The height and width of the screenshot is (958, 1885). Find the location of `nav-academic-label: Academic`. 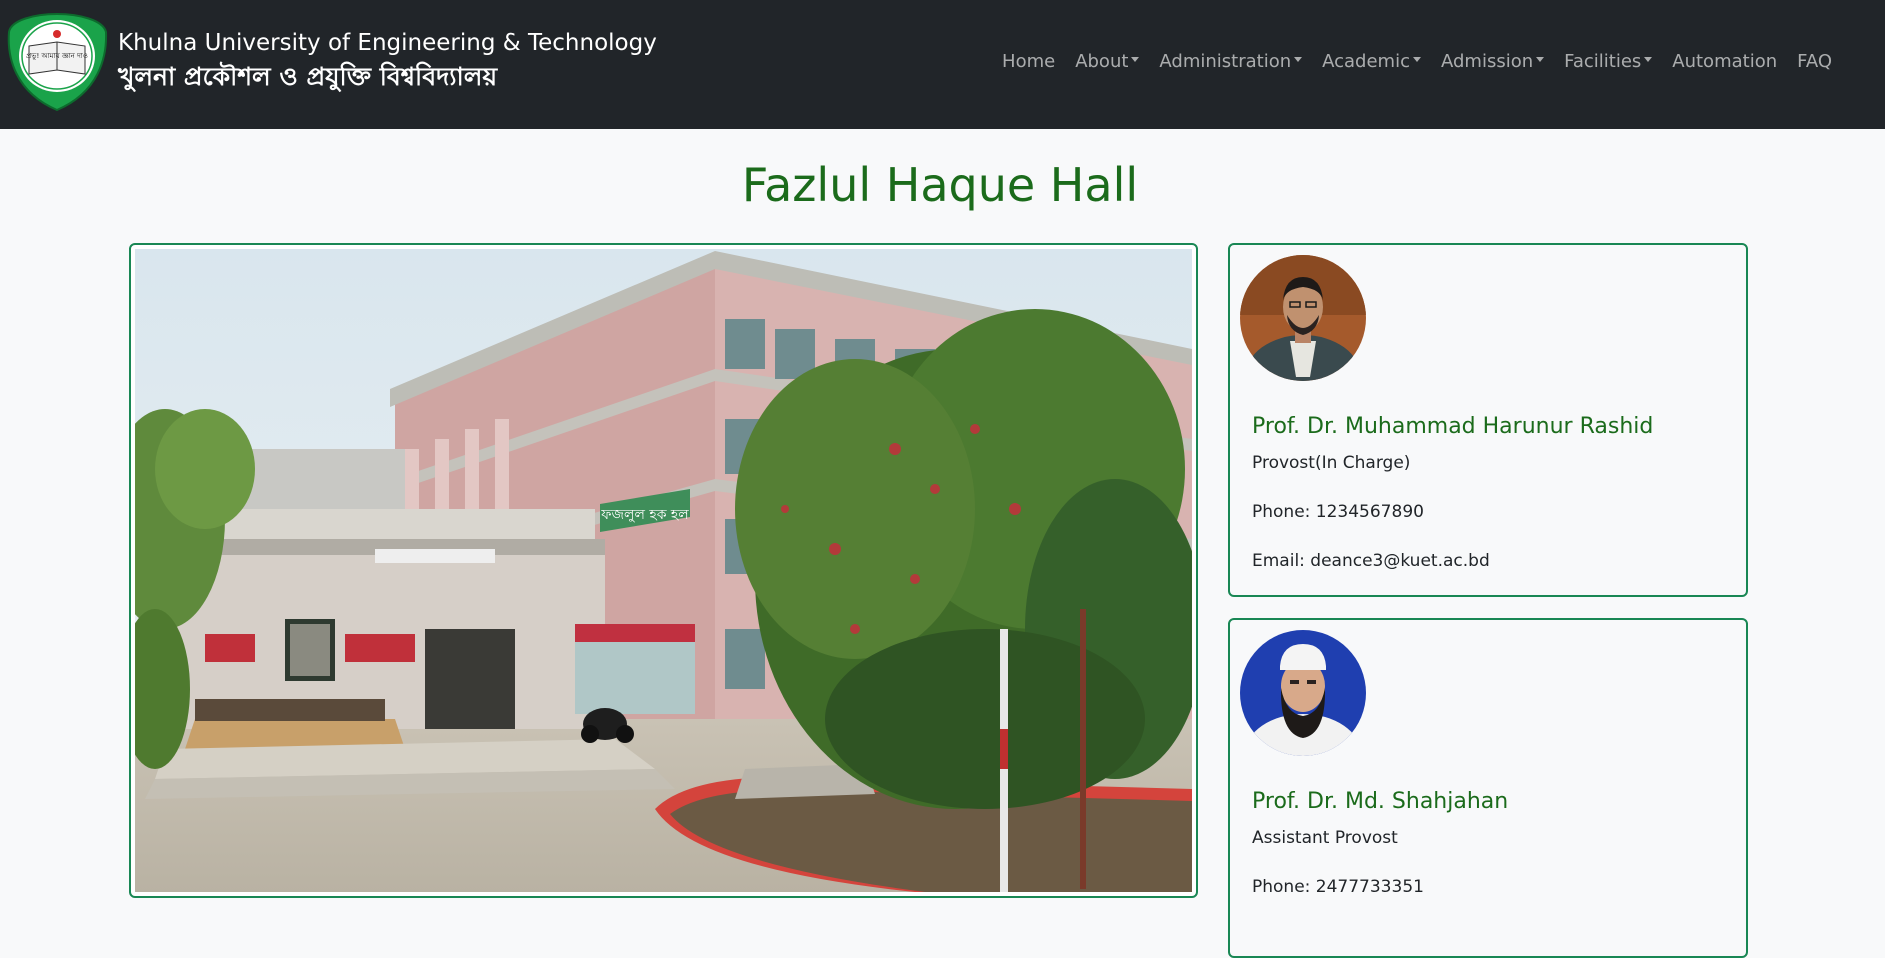

nav-academic-label: Academic is located at coordinates (1366, 61).